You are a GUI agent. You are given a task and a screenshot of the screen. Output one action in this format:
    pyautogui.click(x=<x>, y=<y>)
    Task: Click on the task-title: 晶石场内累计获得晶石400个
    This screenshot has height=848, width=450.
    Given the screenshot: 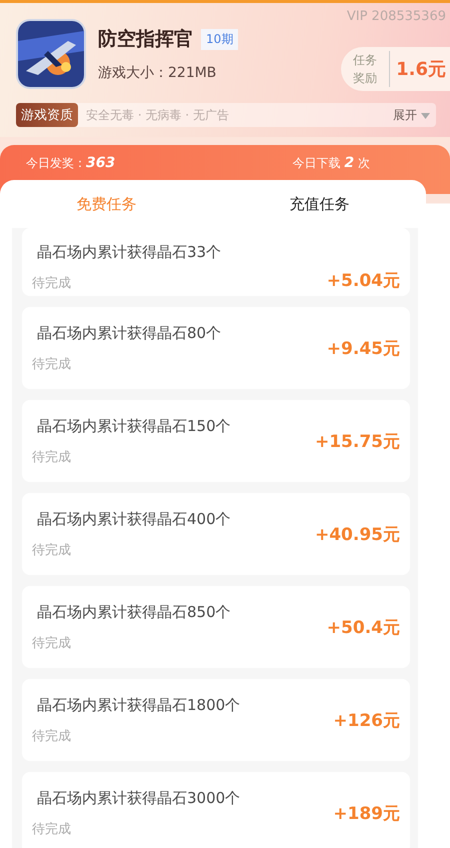 What is the action you would take?
    pyautogui.click(x=134, y=519)
    